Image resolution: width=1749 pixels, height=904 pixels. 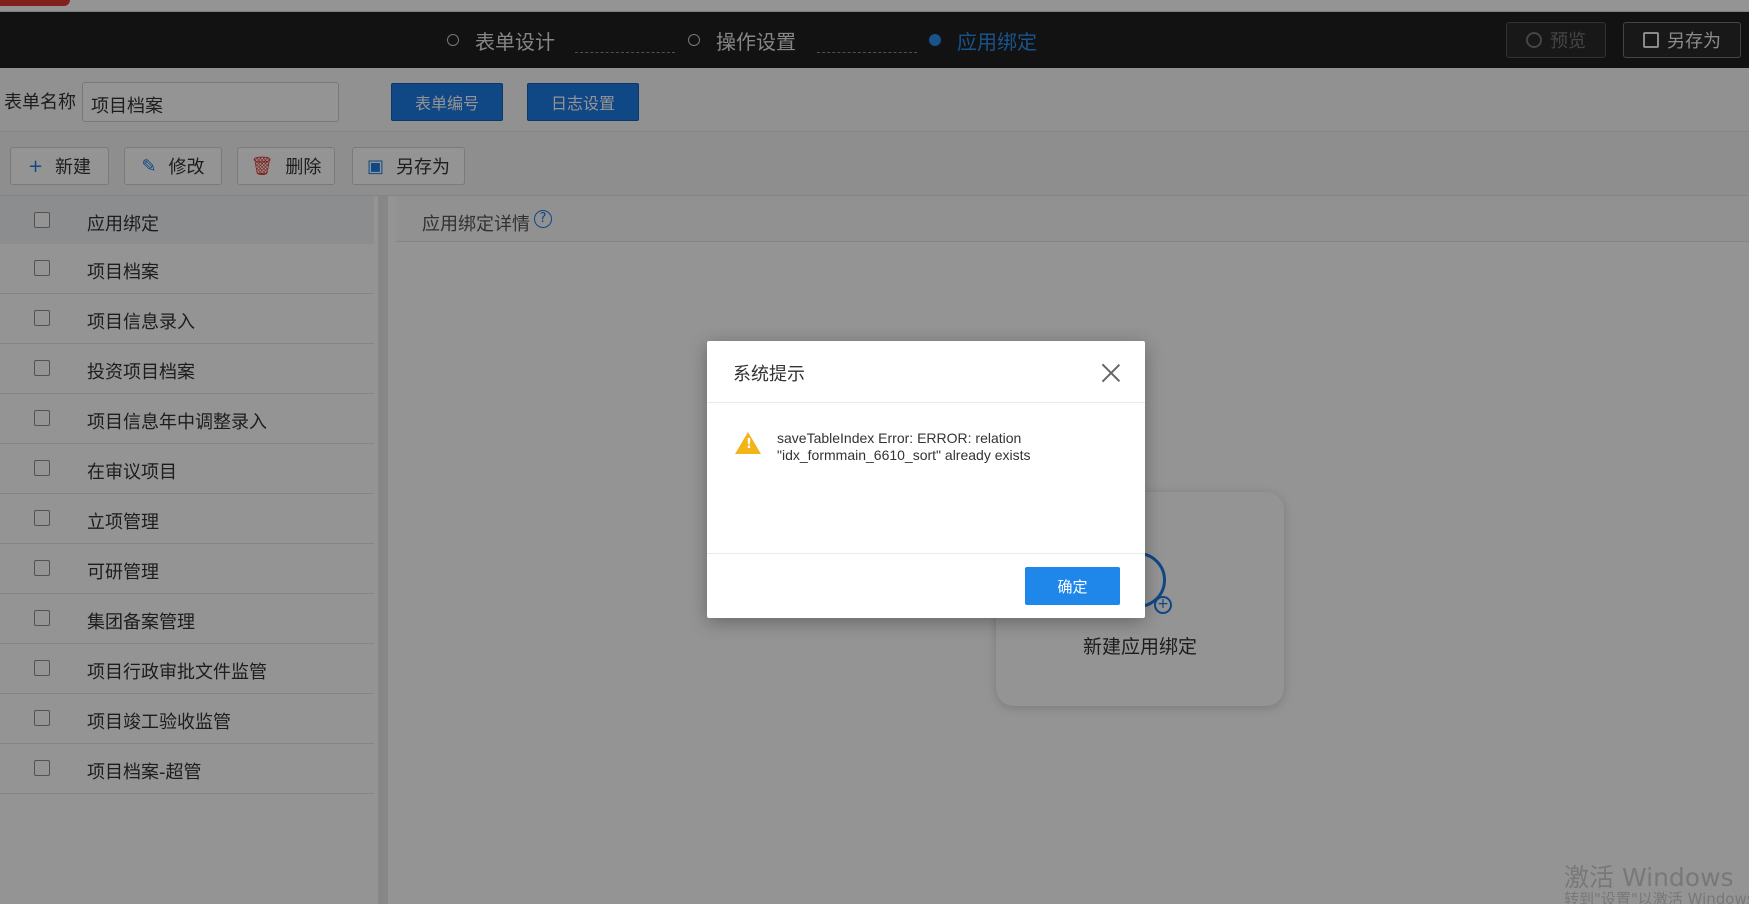 What do you see at coordinates (748, 443) in the screenshot?
I see `warning-icon: !` at bounding box center [748, 443].